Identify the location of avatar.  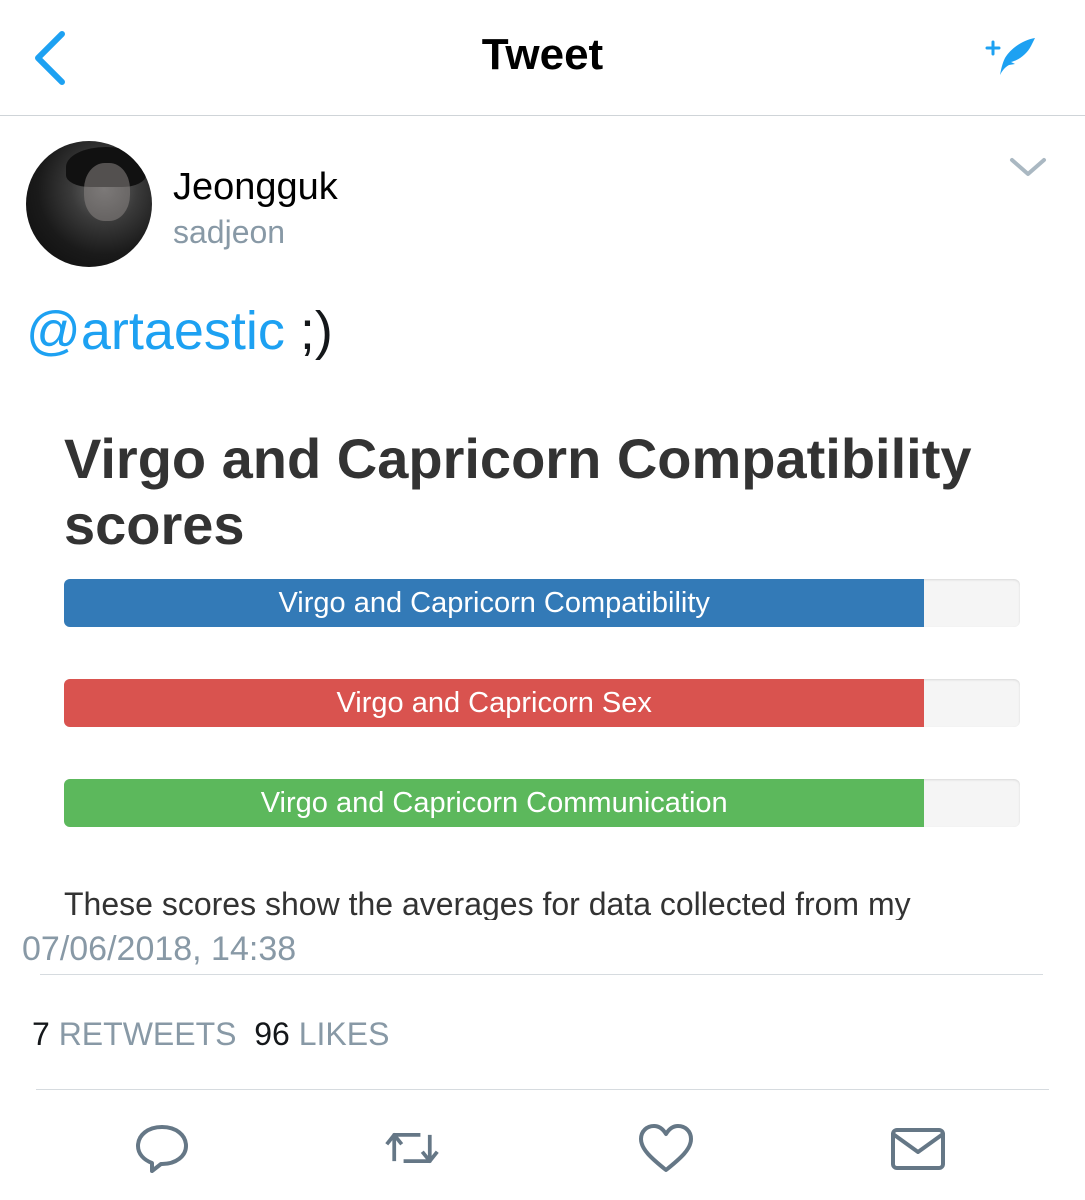
(89, 204).